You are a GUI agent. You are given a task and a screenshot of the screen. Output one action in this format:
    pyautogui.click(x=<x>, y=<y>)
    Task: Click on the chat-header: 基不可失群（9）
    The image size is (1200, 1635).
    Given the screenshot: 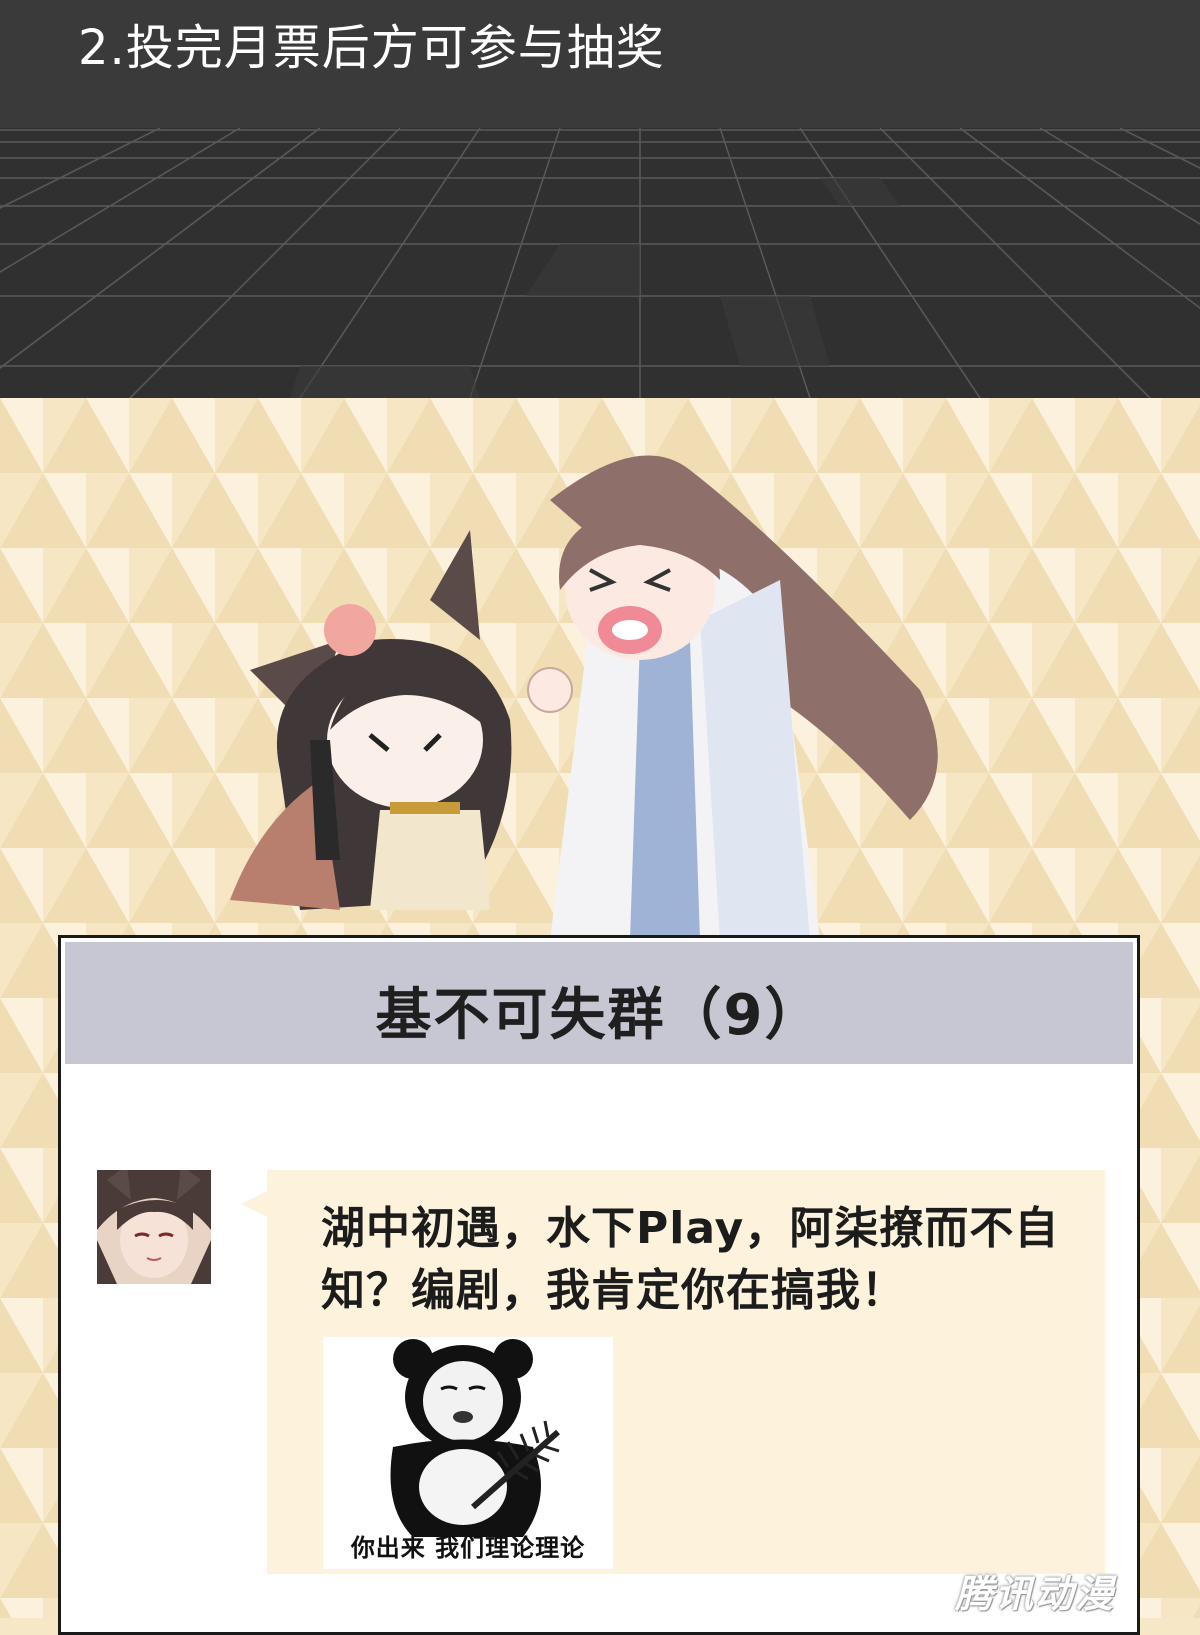 What is the action you would take?
    pyautogui.click(x=599, y=1003)
    